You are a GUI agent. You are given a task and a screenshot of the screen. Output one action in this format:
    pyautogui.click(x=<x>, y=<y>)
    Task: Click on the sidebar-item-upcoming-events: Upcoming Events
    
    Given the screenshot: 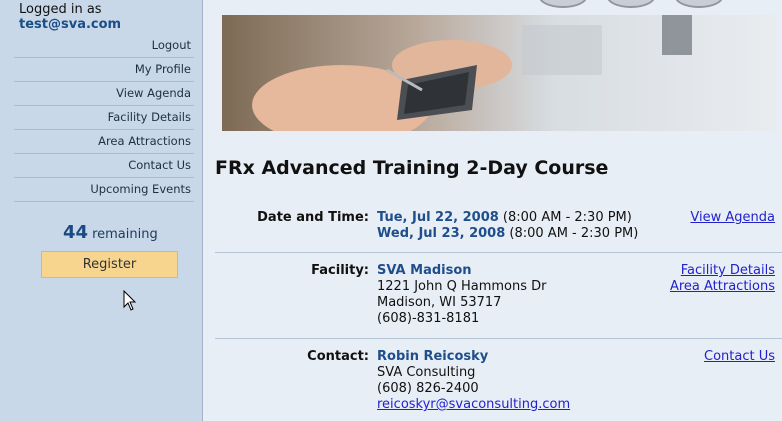 What is the action you would take?
    pyautogui.click(x=104, y=190)
    